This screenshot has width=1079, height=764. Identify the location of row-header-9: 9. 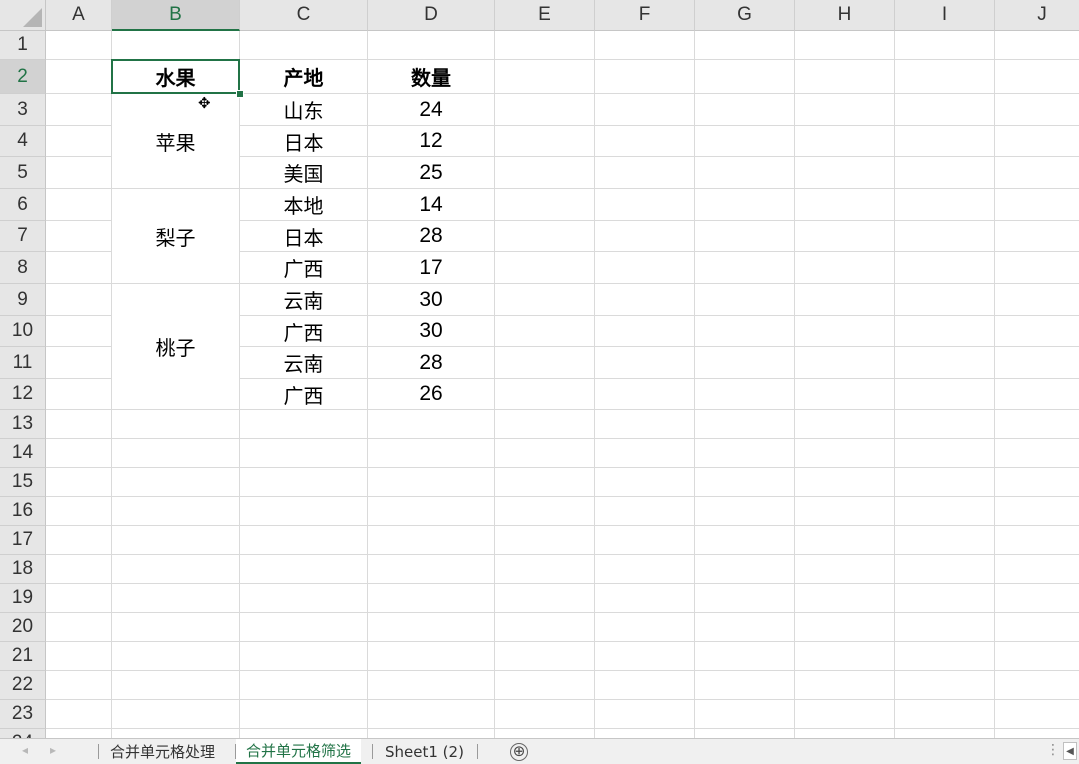
(23, 300).